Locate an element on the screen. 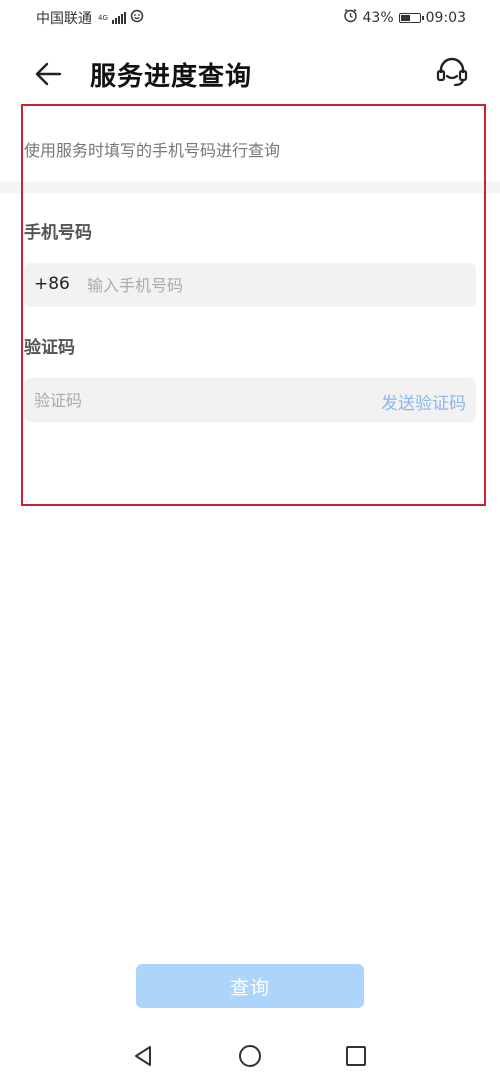 The width and height of the screenshot is (500, 1083). nav-home-icon is located at coordinates (250, 1056).